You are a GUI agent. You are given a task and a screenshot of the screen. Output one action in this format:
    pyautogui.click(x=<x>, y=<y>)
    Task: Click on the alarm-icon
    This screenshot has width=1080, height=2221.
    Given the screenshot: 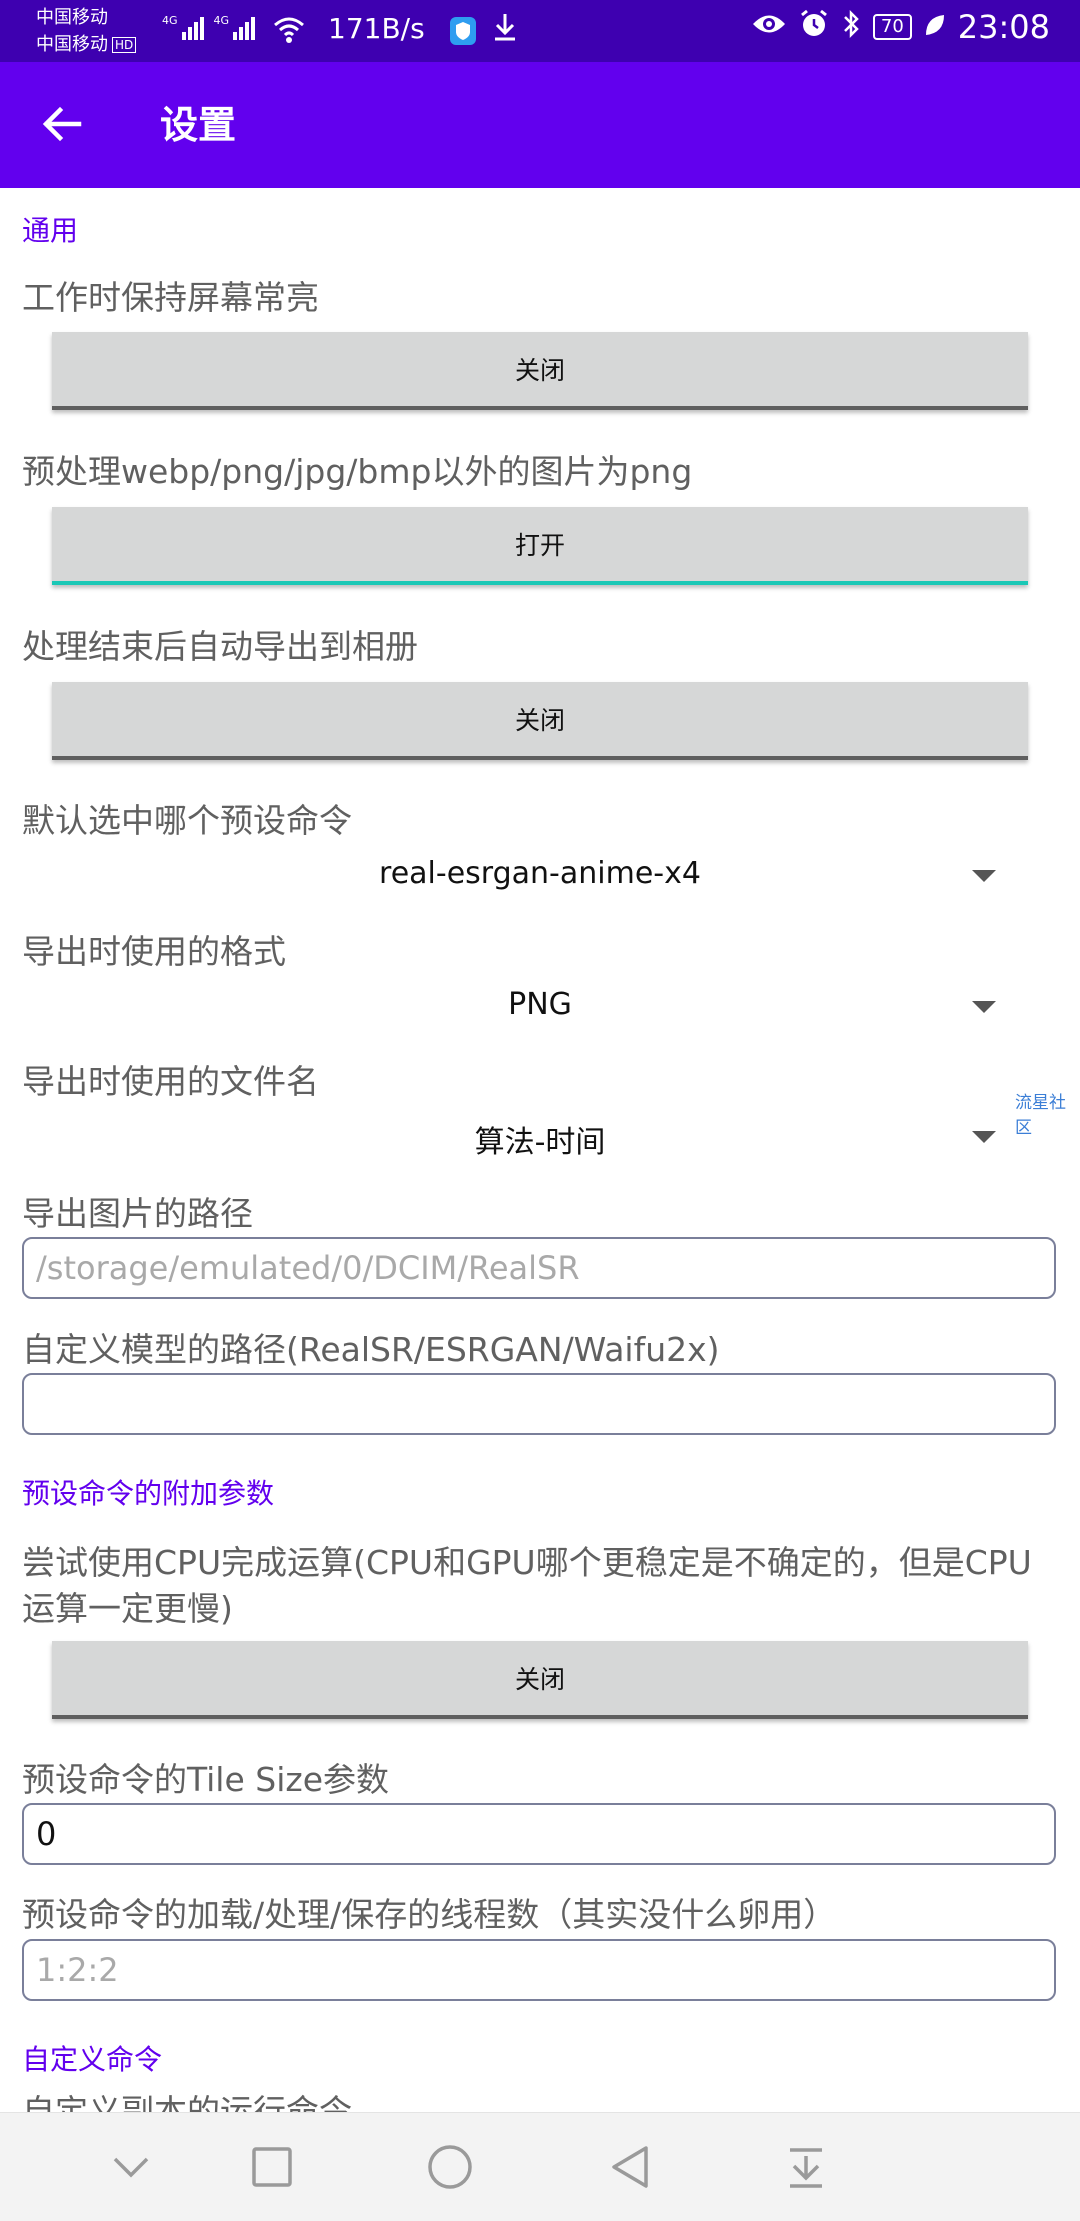 What is the action you would take?
    pyautogui.click(x=814, y=27)
    